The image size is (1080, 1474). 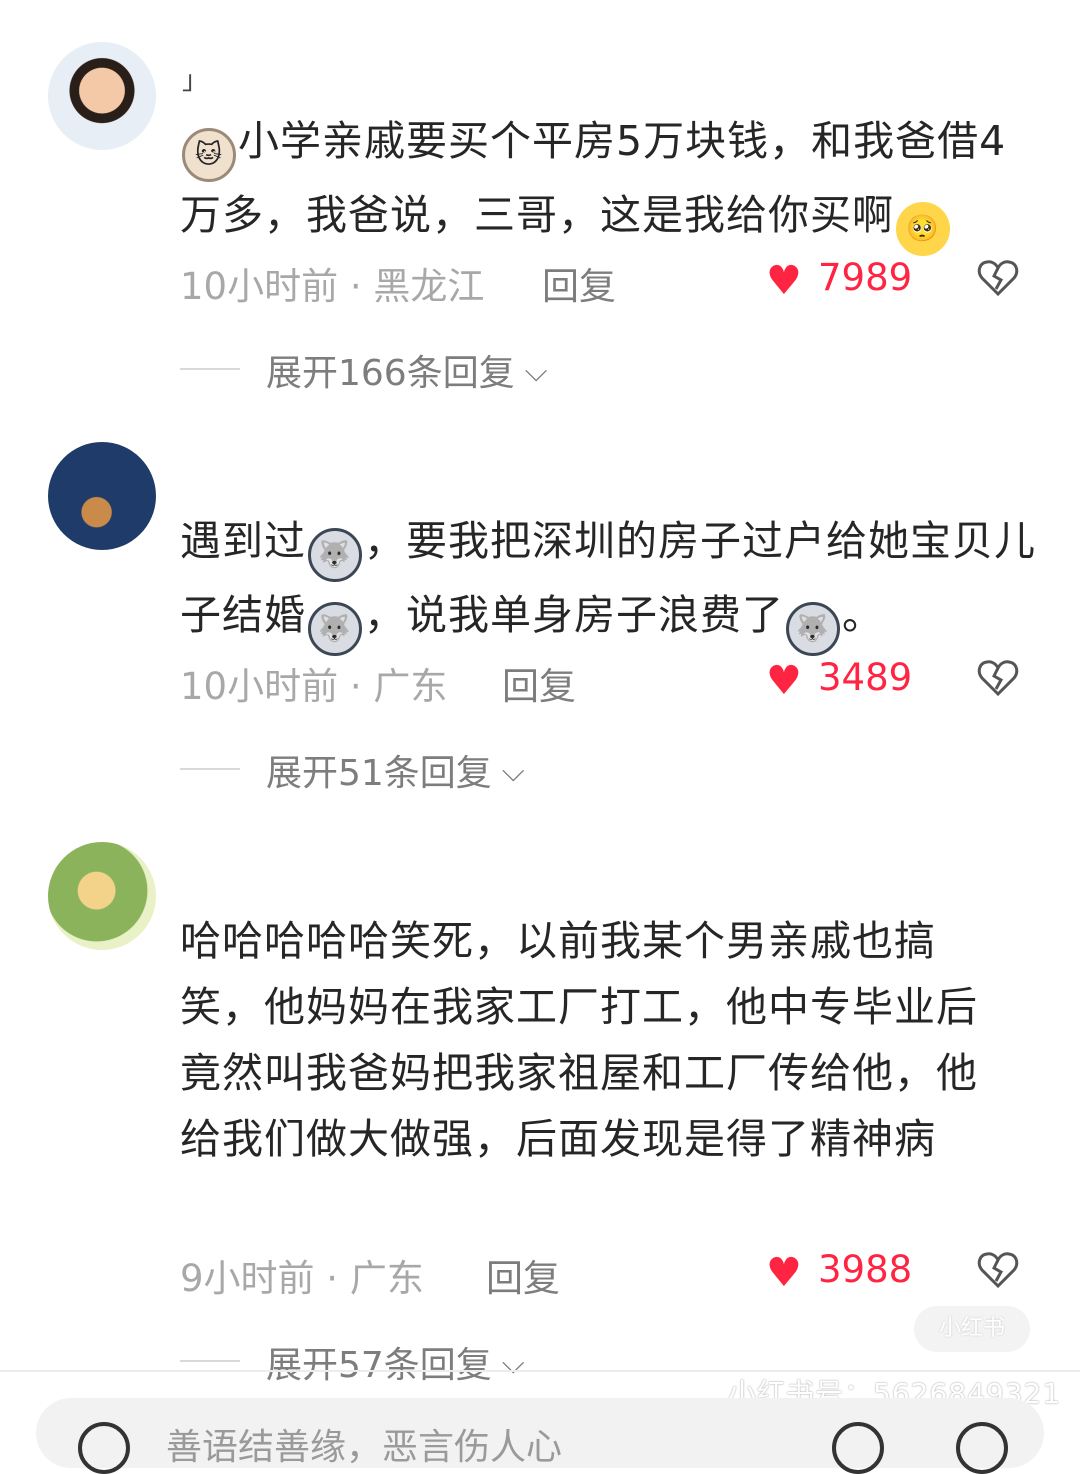 I want to click on at-icon, so click(x=982, y=1448).